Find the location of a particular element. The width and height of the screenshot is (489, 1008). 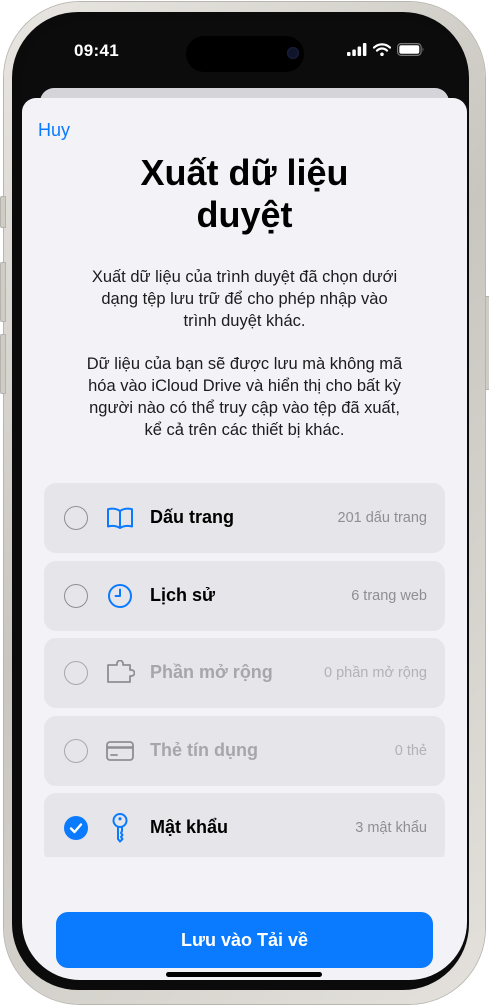

wifi-icon is located at coordinates (382, 49).